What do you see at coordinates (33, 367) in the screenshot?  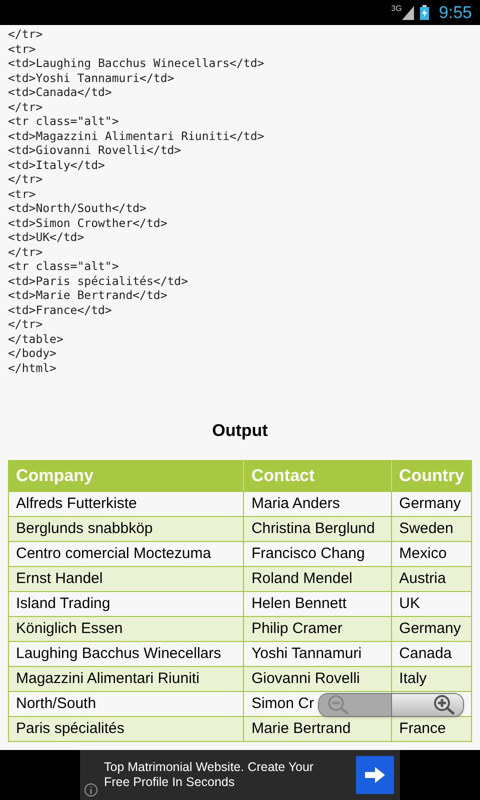 I see `code-line: </html>` at bounding box center [33, 367].